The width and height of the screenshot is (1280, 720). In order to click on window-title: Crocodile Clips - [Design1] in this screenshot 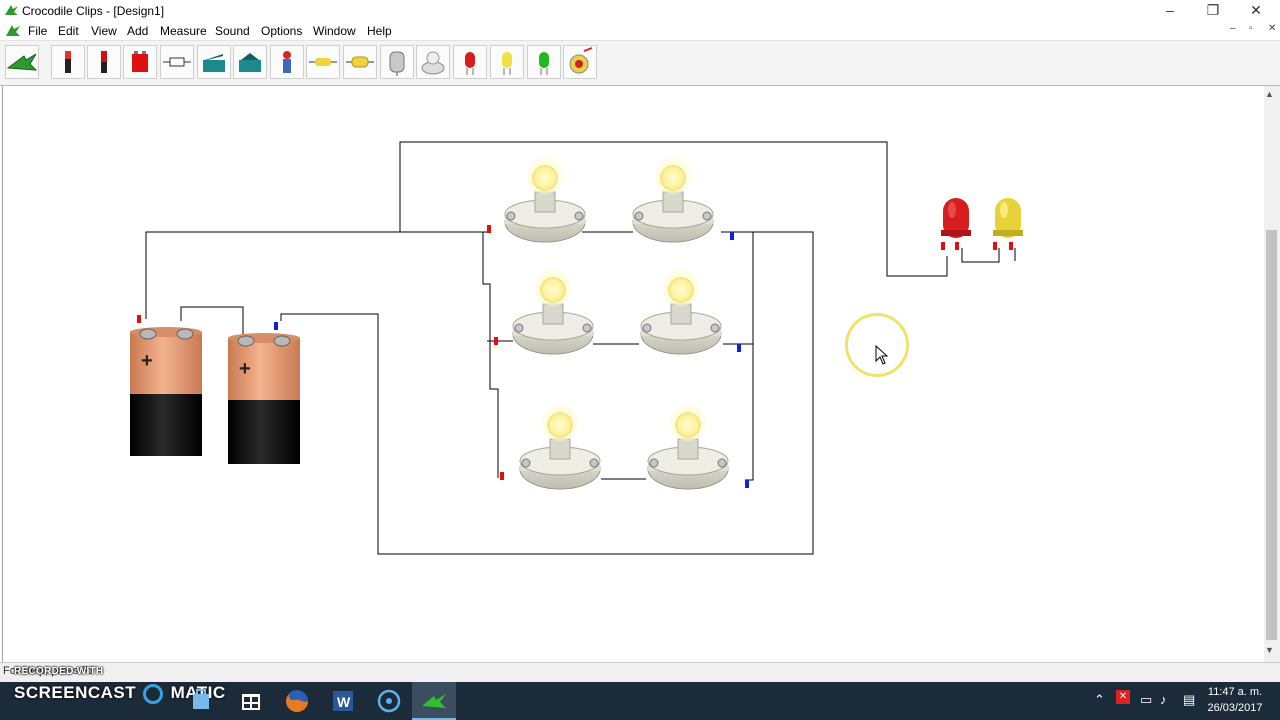, I will do `click(93, 11)`.